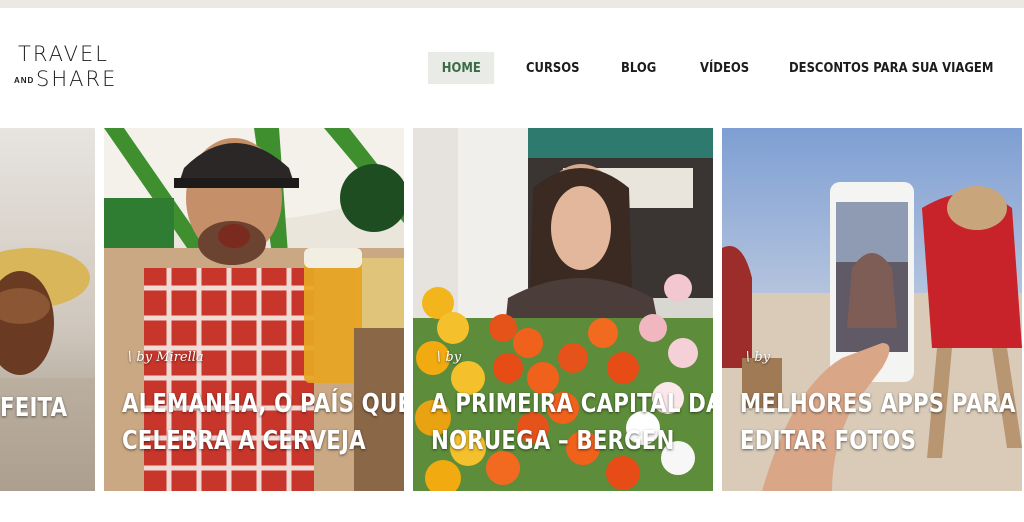 The width and height of the screenshot is (1024, 522). I want to click on post-title-line2: EDITAR FOTOS, so click(828, 441).